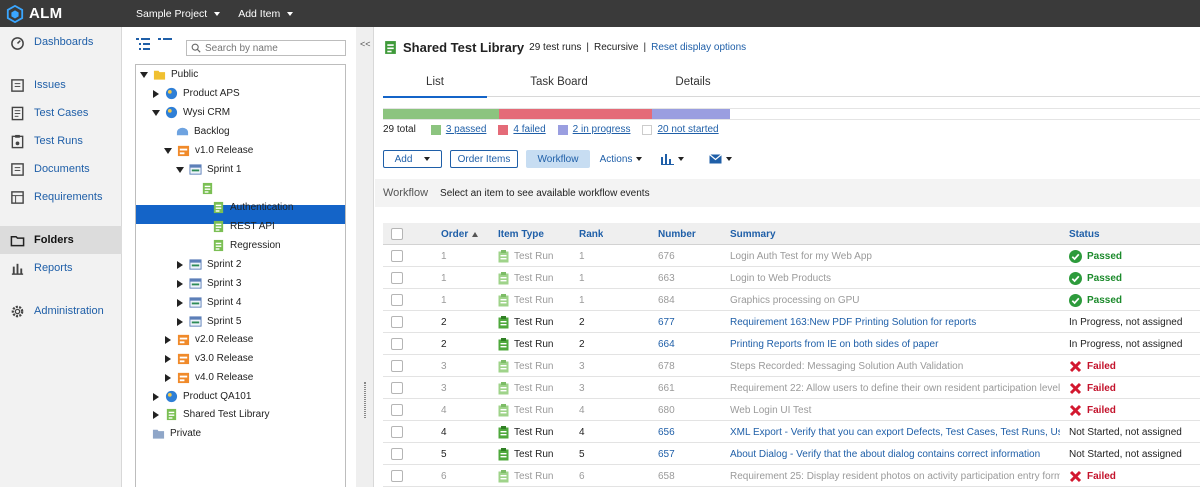 Image resolution: width=1200 pixels, height=487 pixels. I want to click on tree-node-product-qa101: Product QA101, so click(201, 396).